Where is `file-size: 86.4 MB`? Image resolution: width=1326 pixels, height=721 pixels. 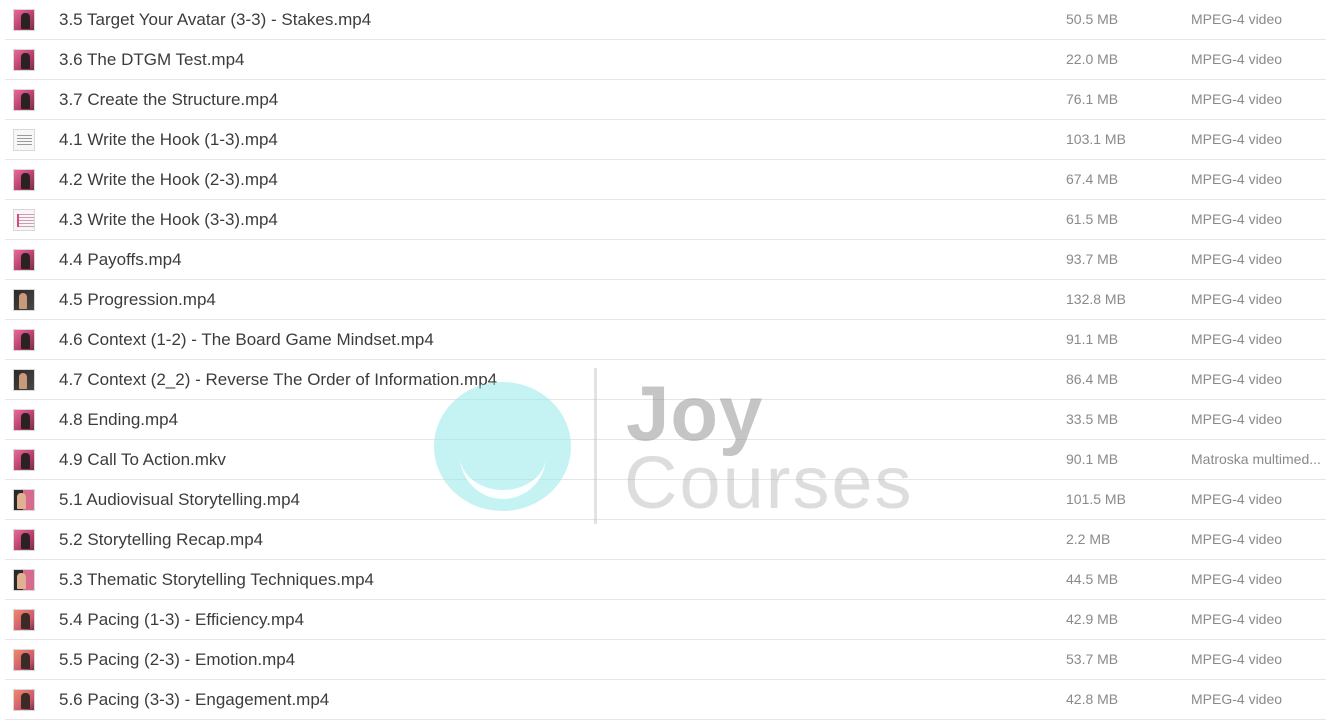
file-size: 86.4 MB is located at coordinates (1092, 379).